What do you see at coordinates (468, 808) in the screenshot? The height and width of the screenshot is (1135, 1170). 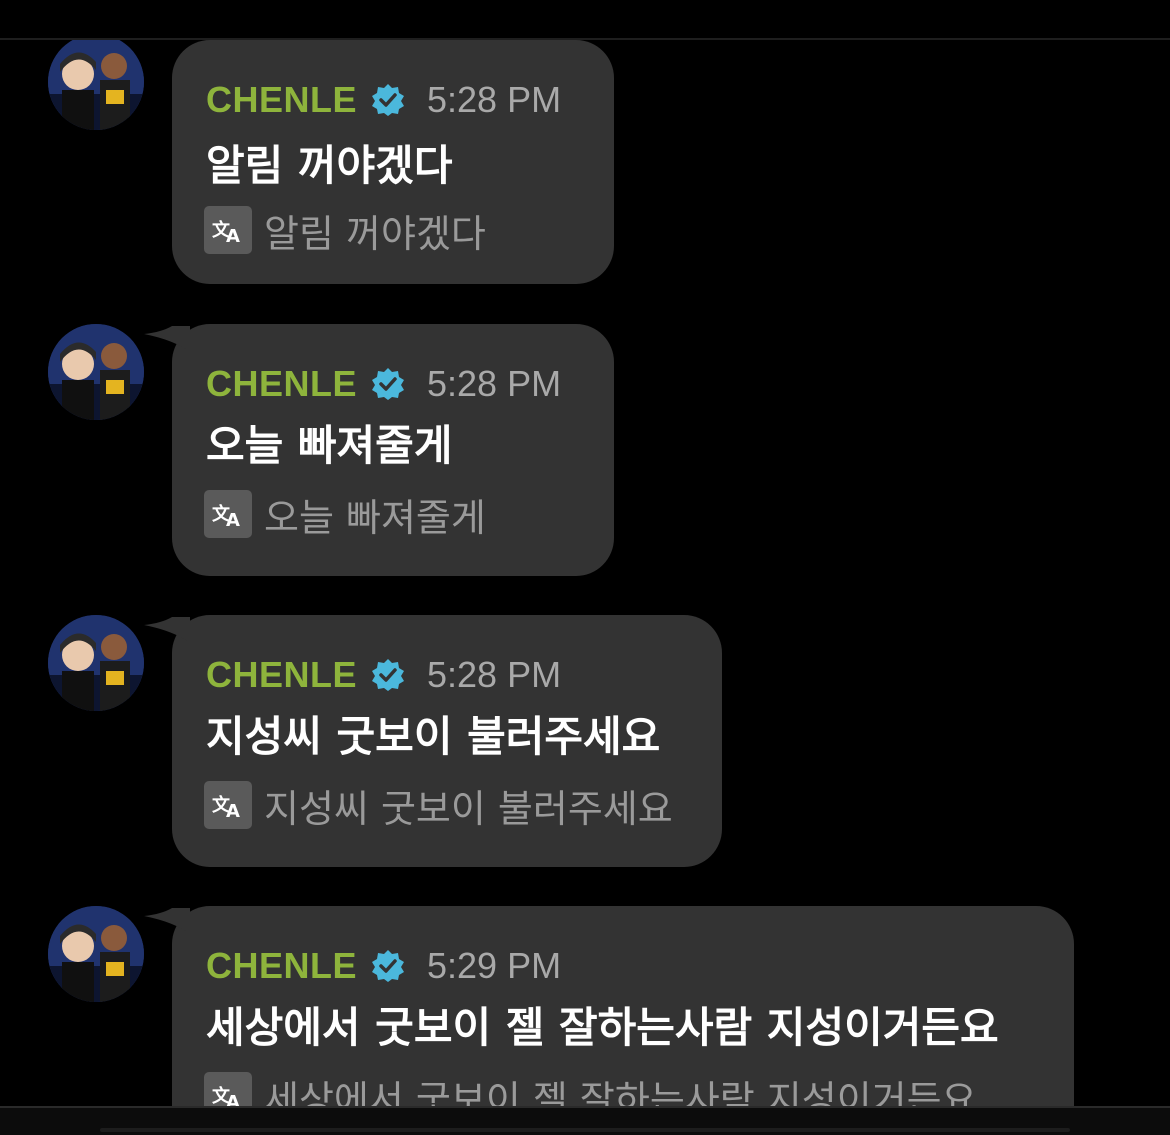 I see `translated-text: 지성씨 굿보이 불러주세요` at bounding box center [468, 808].